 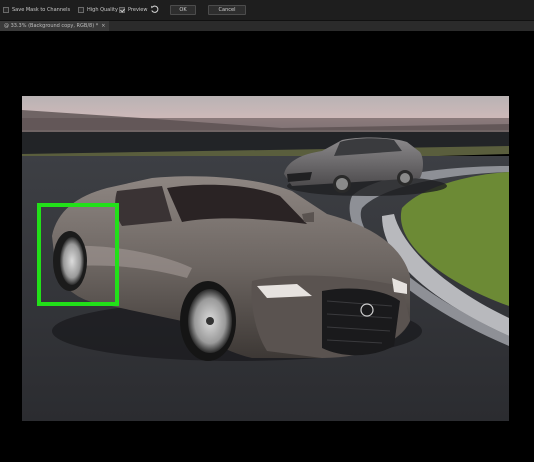 What do you see at coordinates (102, 10) in the screenshot?
I see `high-quality-label: High Quality` at bounding box center [102, 10].